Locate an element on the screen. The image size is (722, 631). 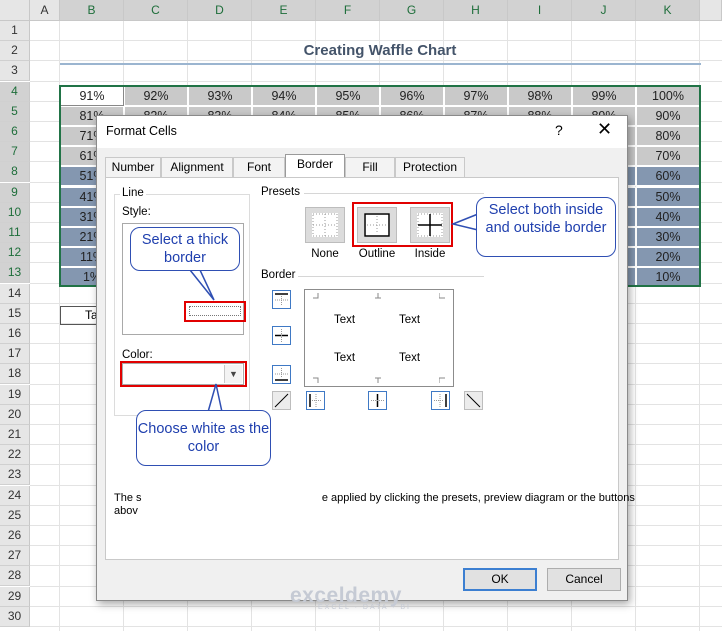
both-borders-pointer is located at coordinates (464, 221).